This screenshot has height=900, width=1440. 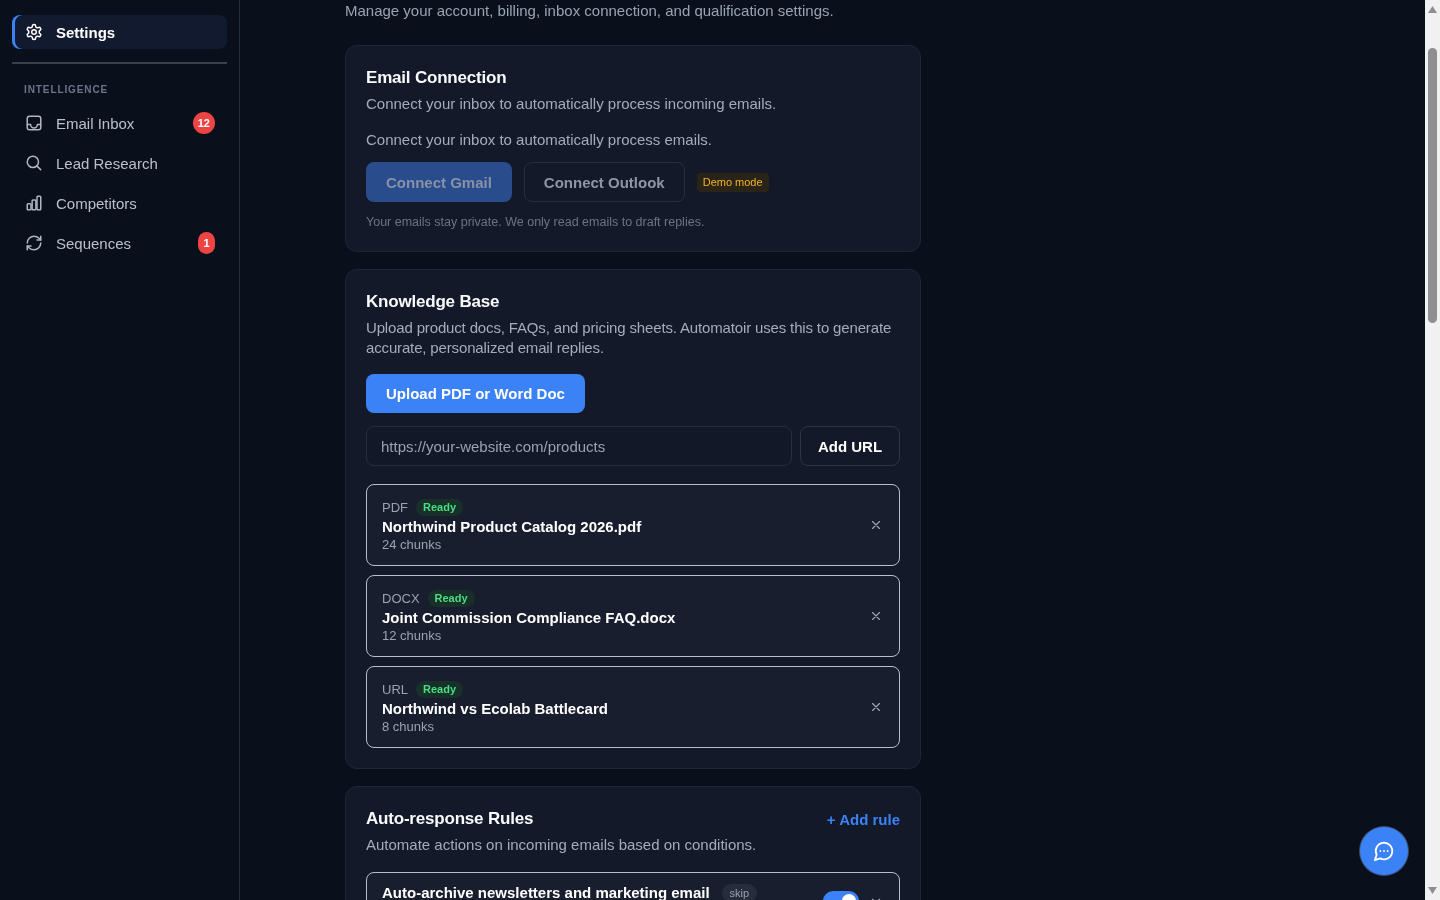 What do you see at coordinates (34, 203) in the screenshot?
I see `bar-chart-icon` at bounding box center [34, 203].